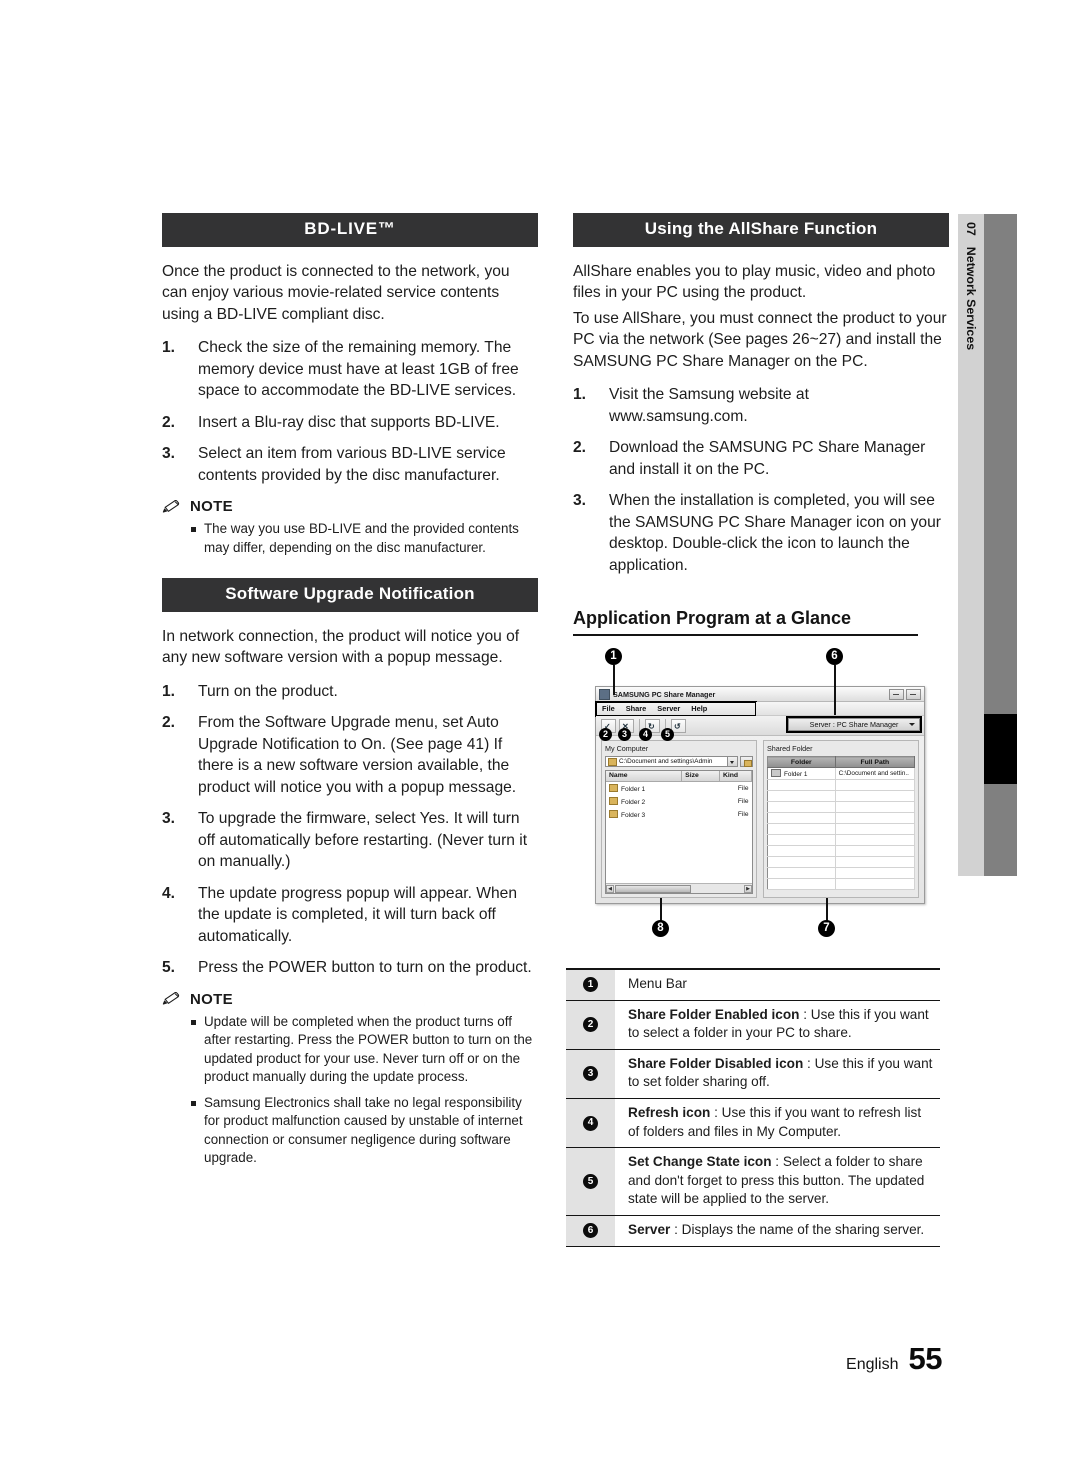 The image size is (1080, 1477). I want to click on server-dropdown: Server : PC Share Manager, so click(854, 725).